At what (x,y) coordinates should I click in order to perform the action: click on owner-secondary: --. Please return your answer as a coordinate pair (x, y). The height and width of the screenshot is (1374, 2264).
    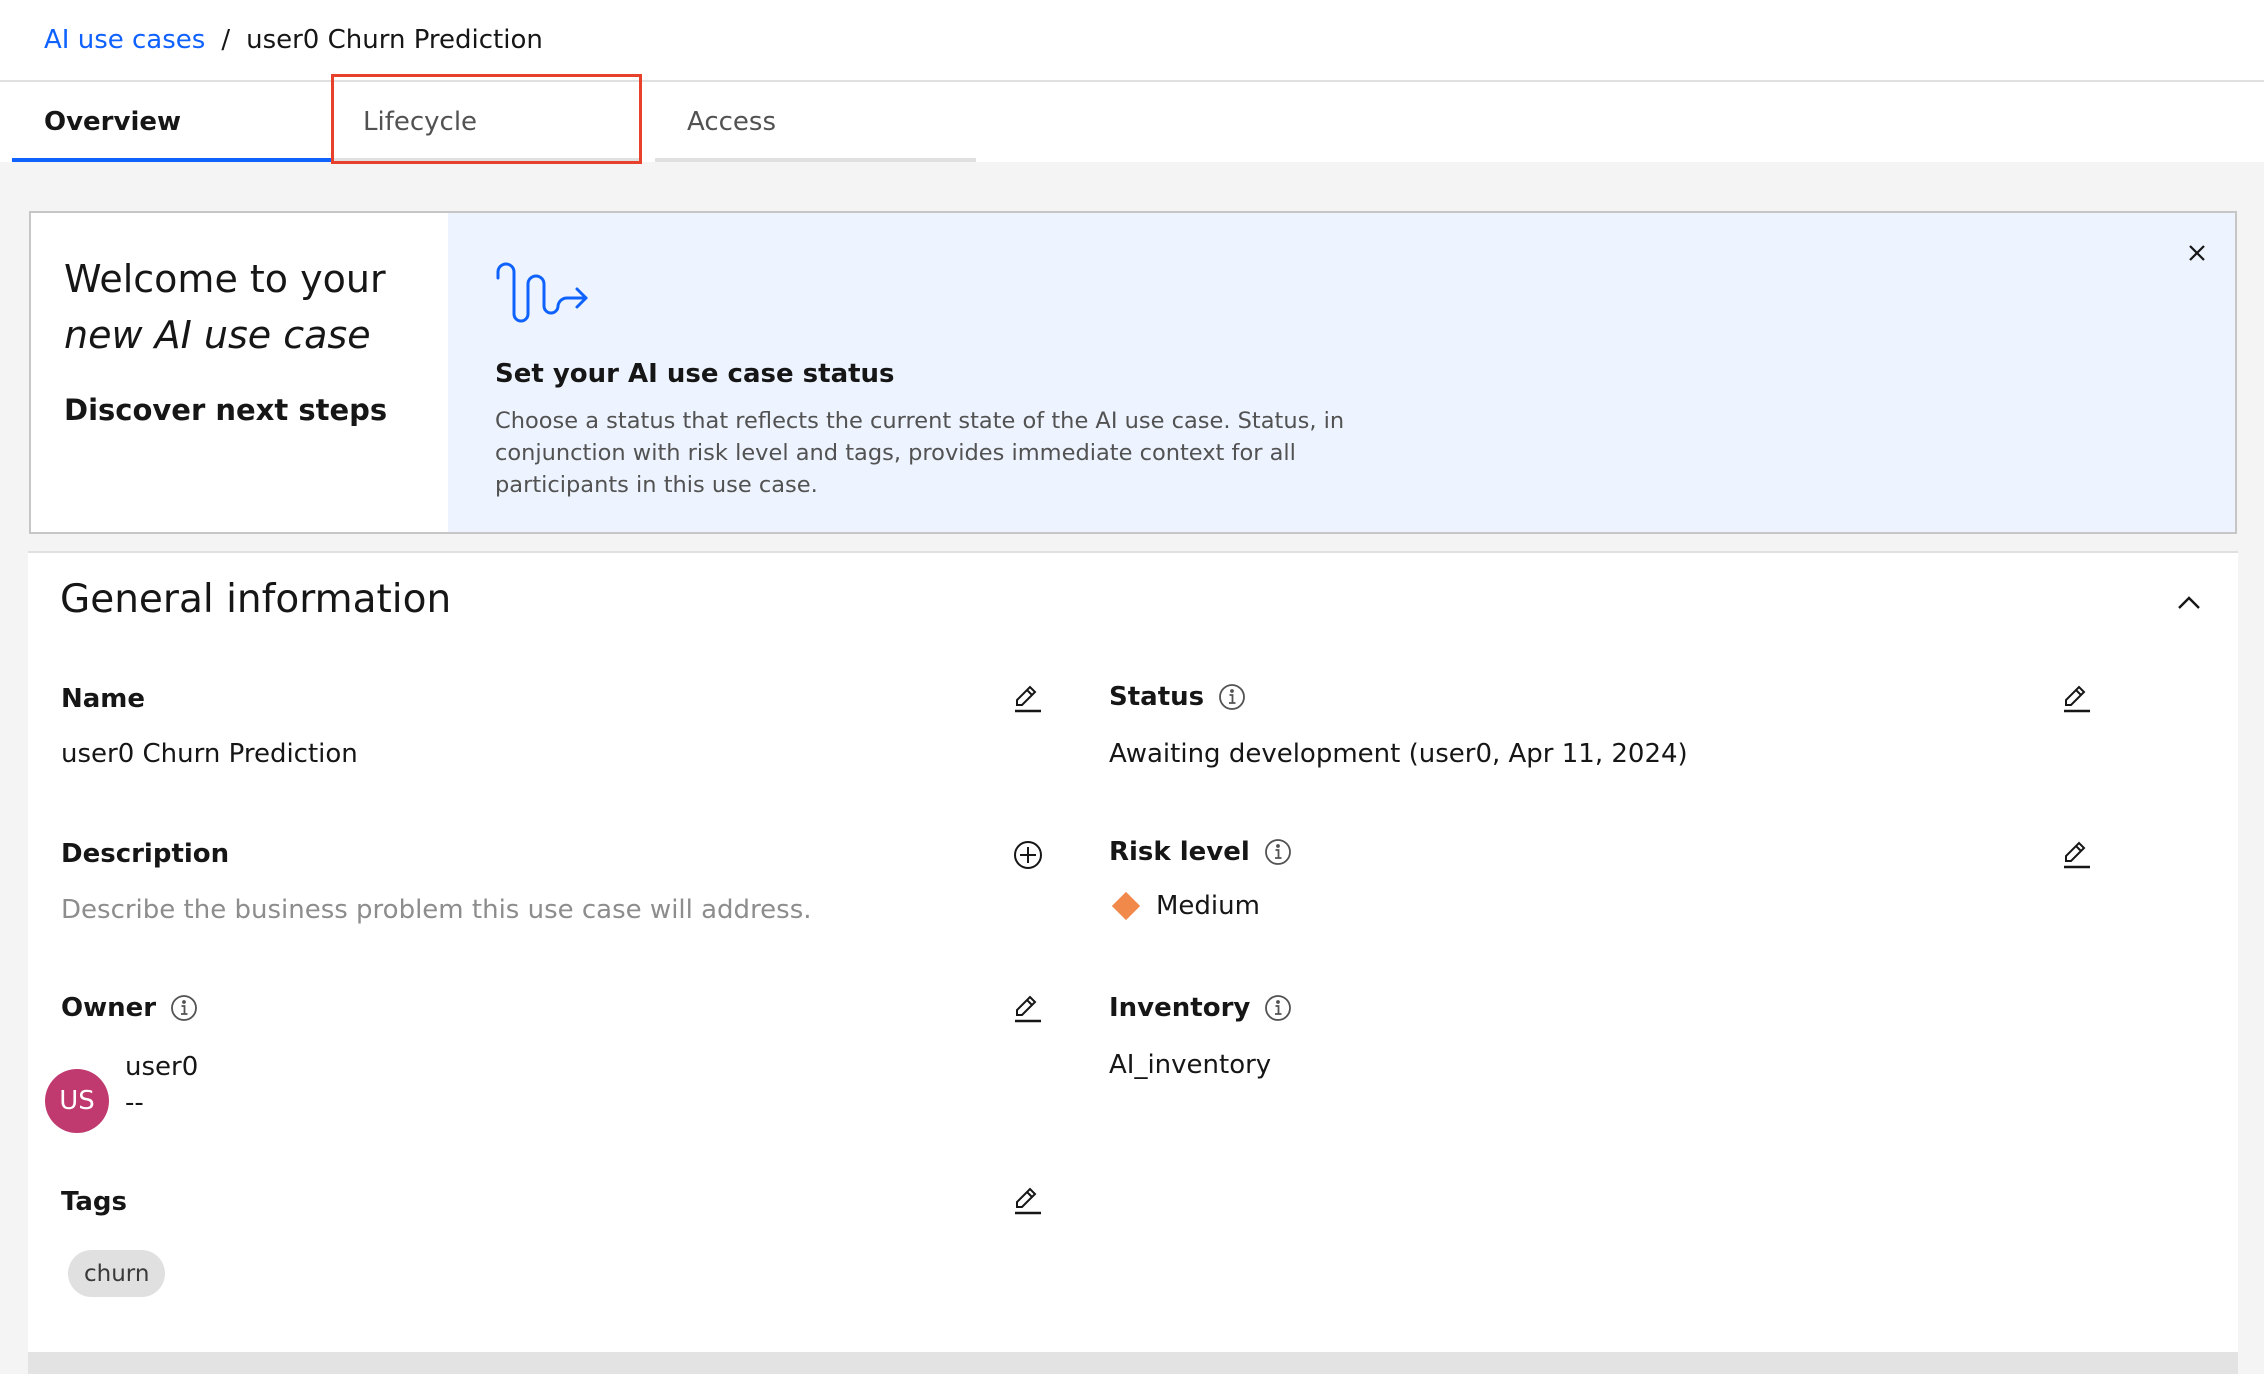
    Looking at the image, I should click on (134, 1103).